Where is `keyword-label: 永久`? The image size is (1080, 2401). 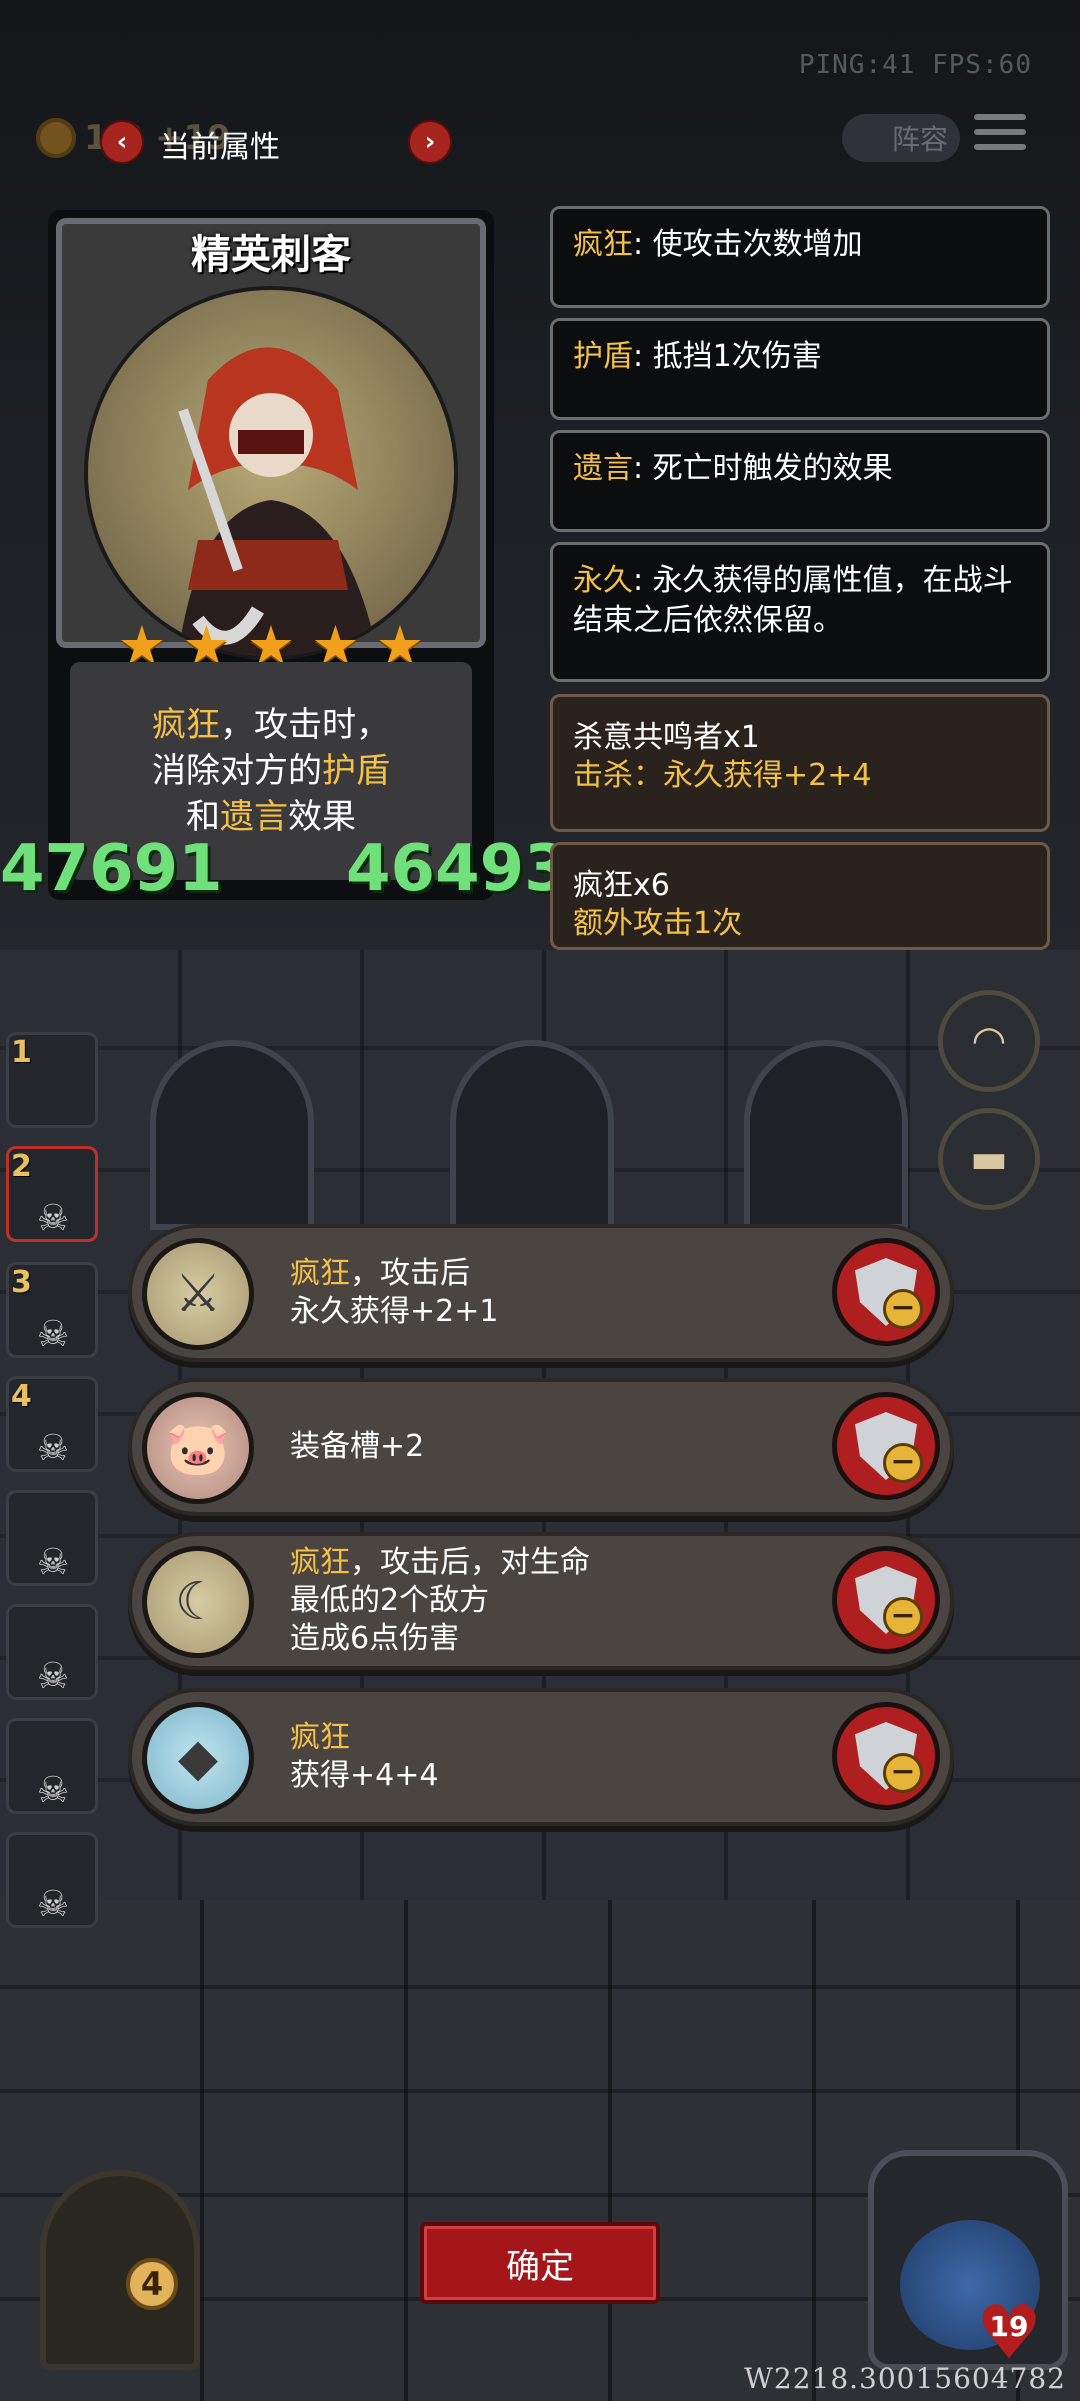
keyword-label: 永久 is located at coordinates (603, 580).